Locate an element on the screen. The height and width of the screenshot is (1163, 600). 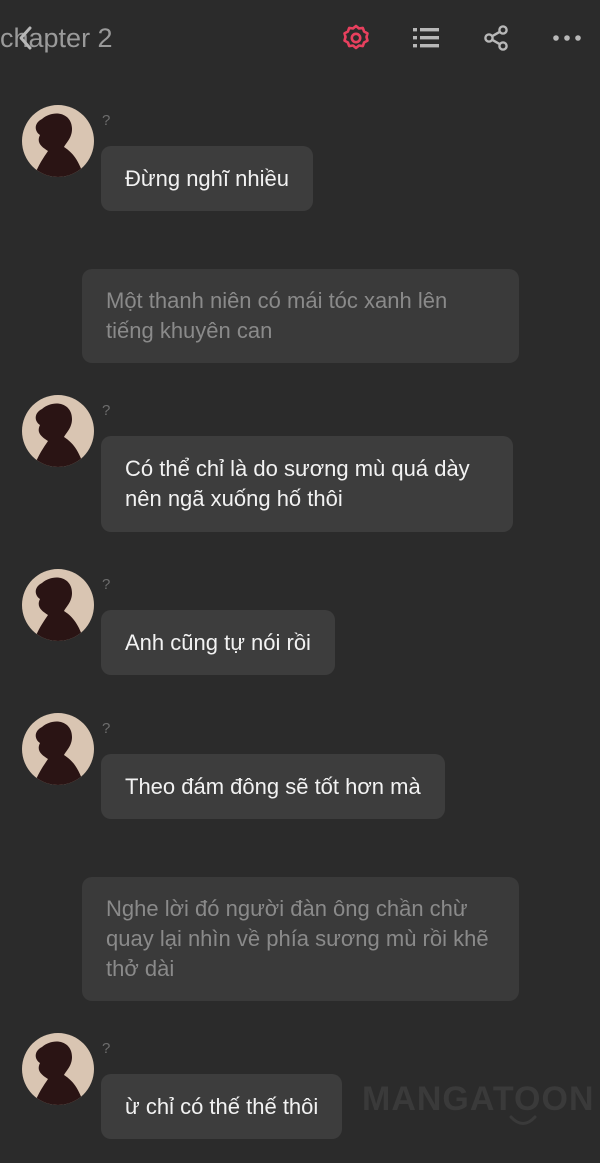
settings-button is located at coordinates (356, 38).